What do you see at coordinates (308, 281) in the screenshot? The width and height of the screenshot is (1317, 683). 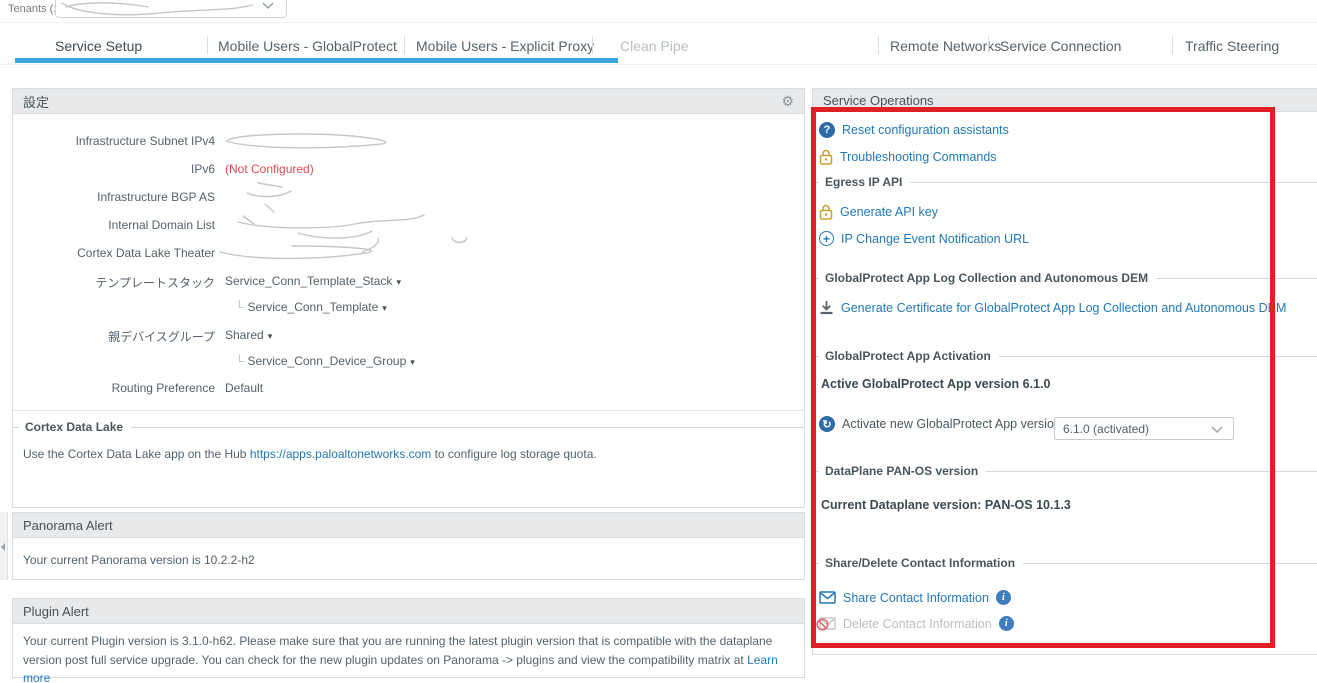 I see `template-stack-value: Service_Conn_Template_Stack` at bounding box center [308, 281].